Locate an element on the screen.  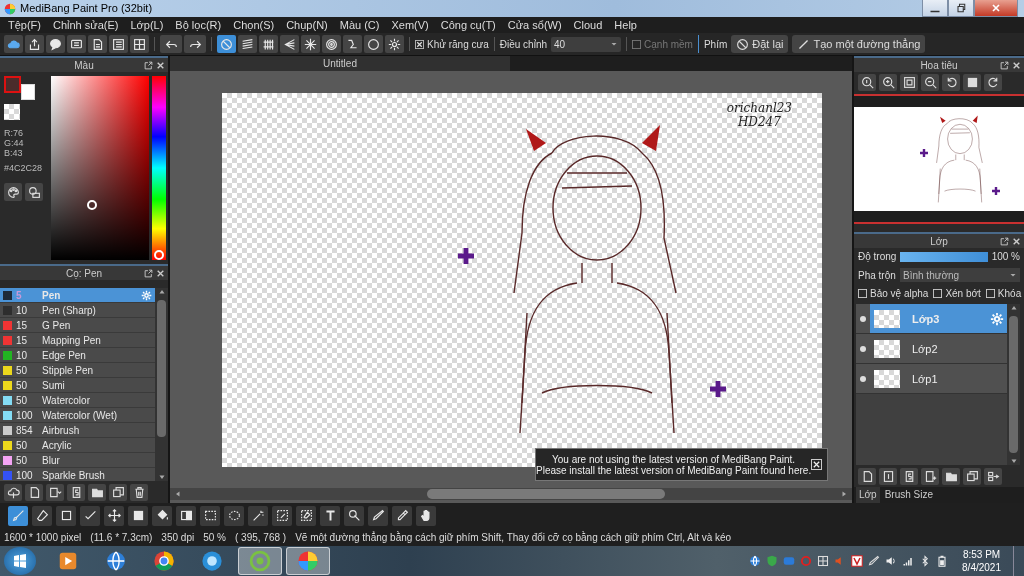
brush-name: Stipple Pen is located at coordinates (68, 370).